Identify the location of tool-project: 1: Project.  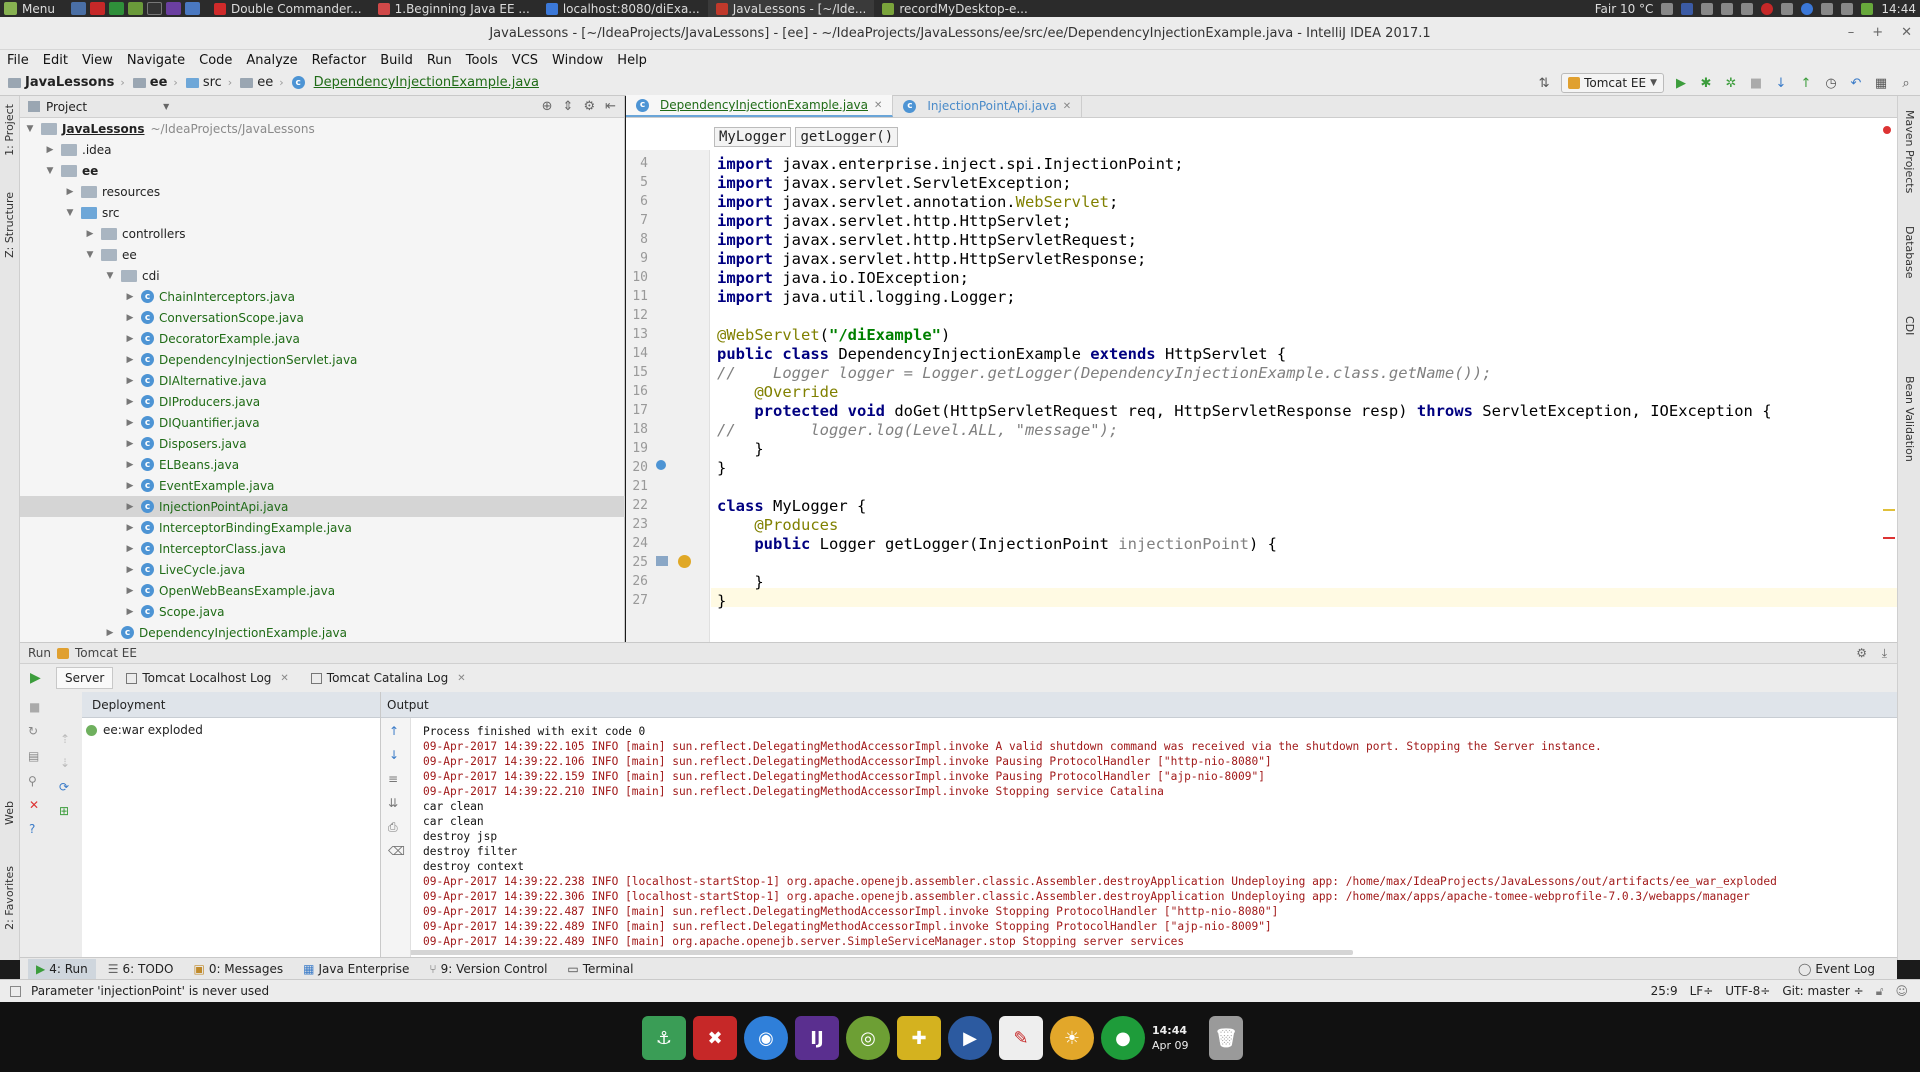
(9, 130).